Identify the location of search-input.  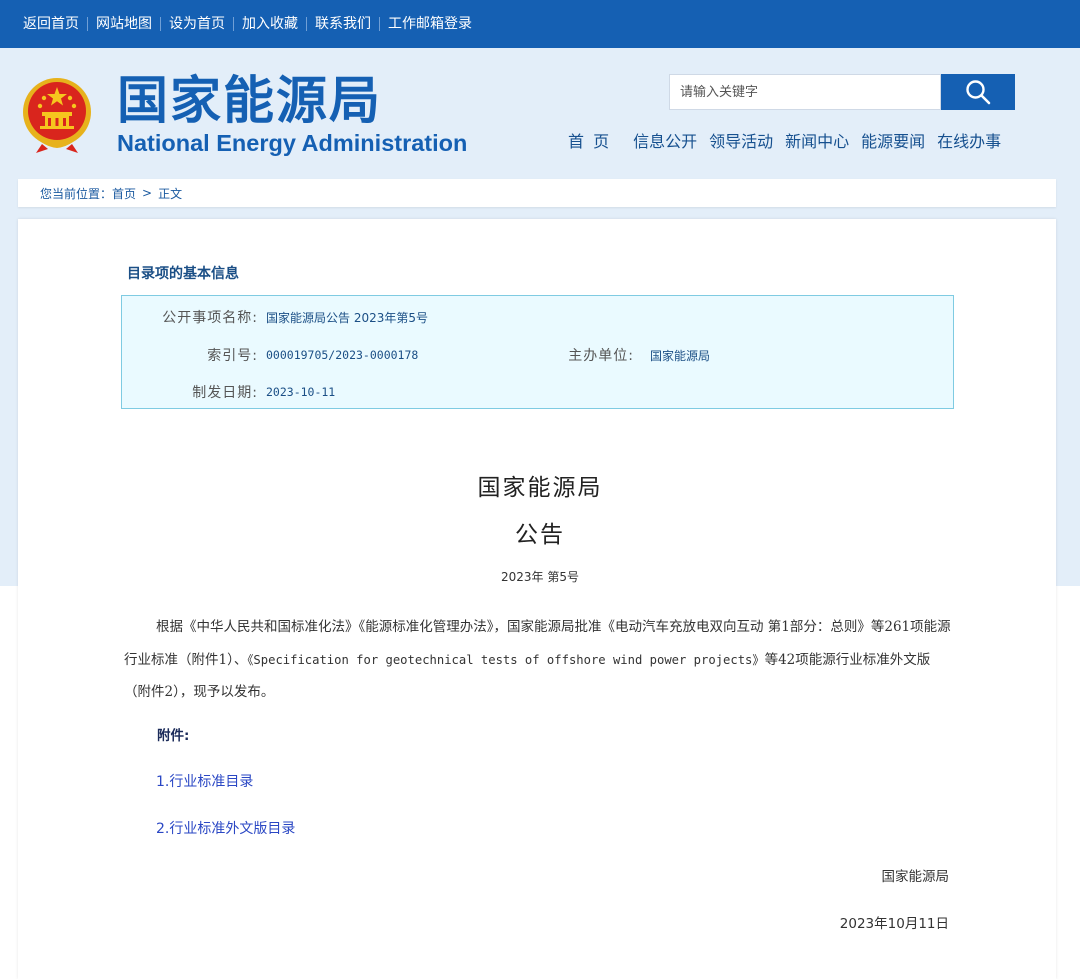
(805, 92).